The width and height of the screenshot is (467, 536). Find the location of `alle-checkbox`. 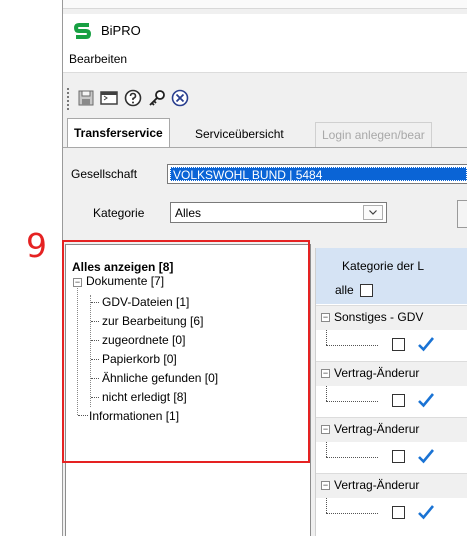

alle-checkbox is located at coordinates (366, 290).